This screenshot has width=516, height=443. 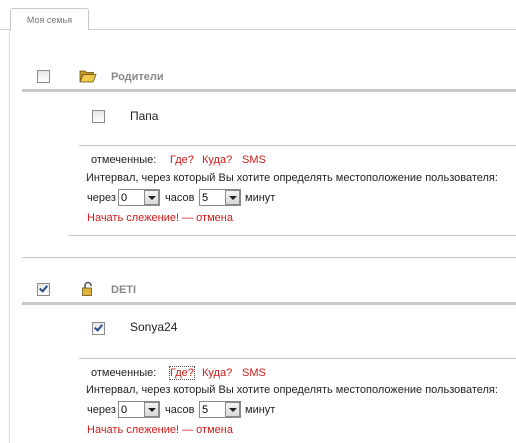 What do you see at coordinates (124, 290) in the screenshot?
I see `group-title-deti: DETI` at bounding box center [124, 290].